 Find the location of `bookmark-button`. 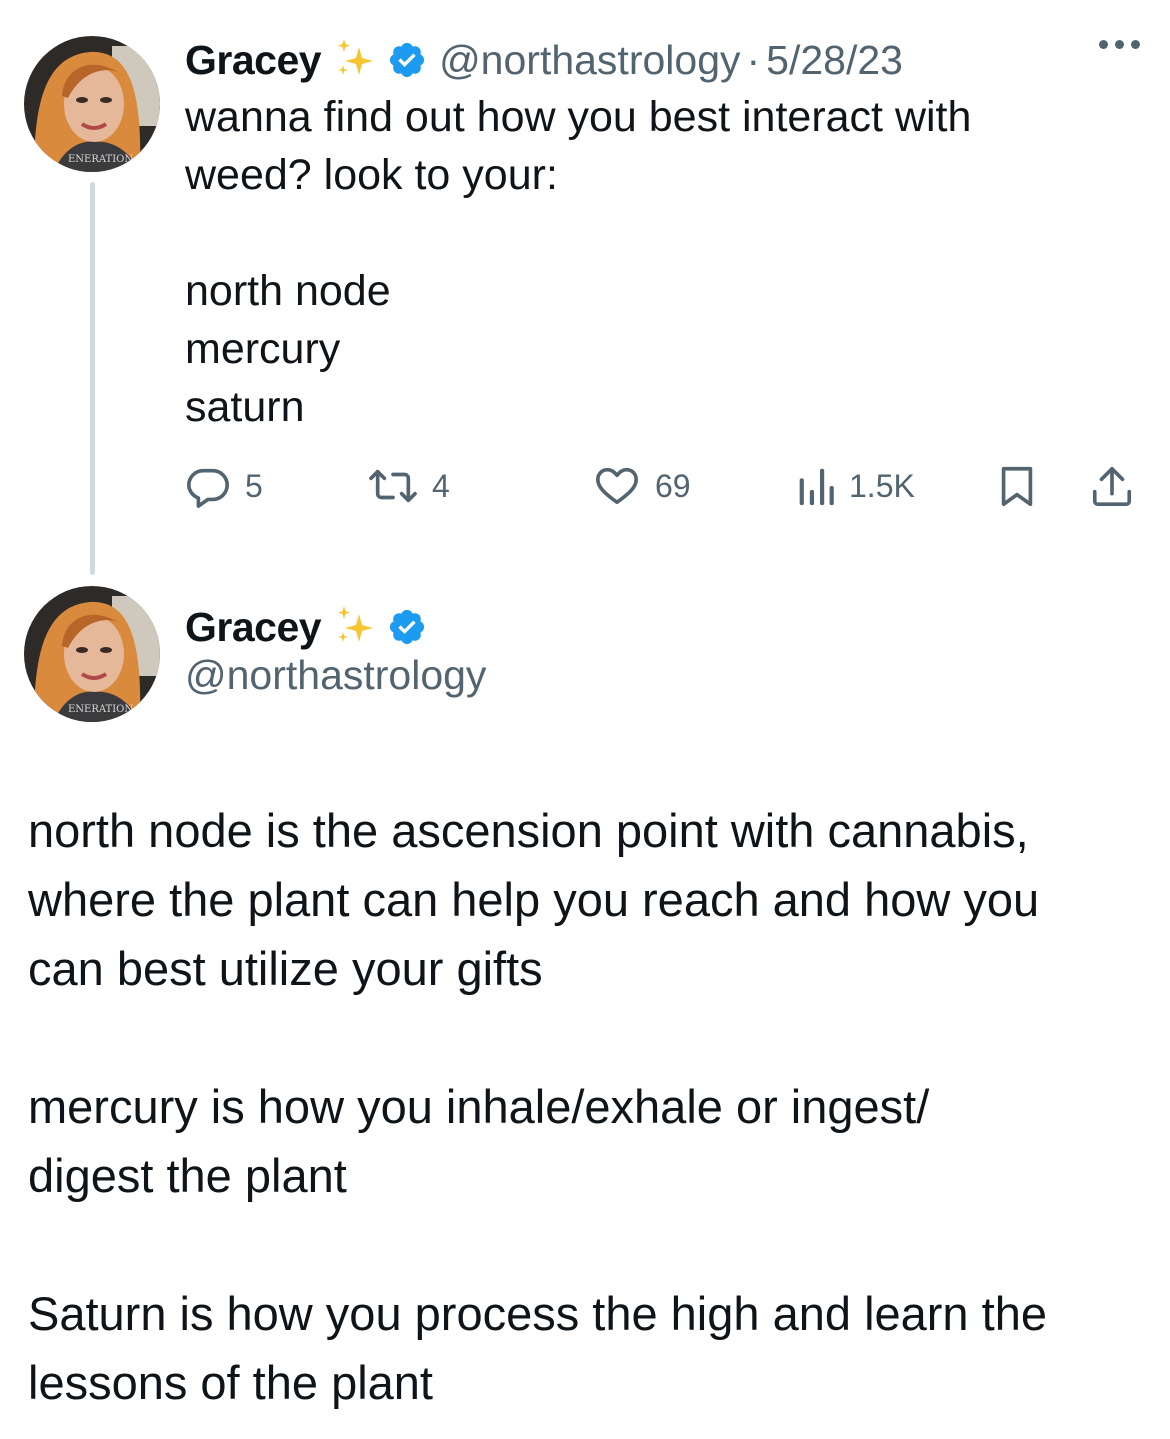

bookmark-button is located at coordinates (1017, 486).